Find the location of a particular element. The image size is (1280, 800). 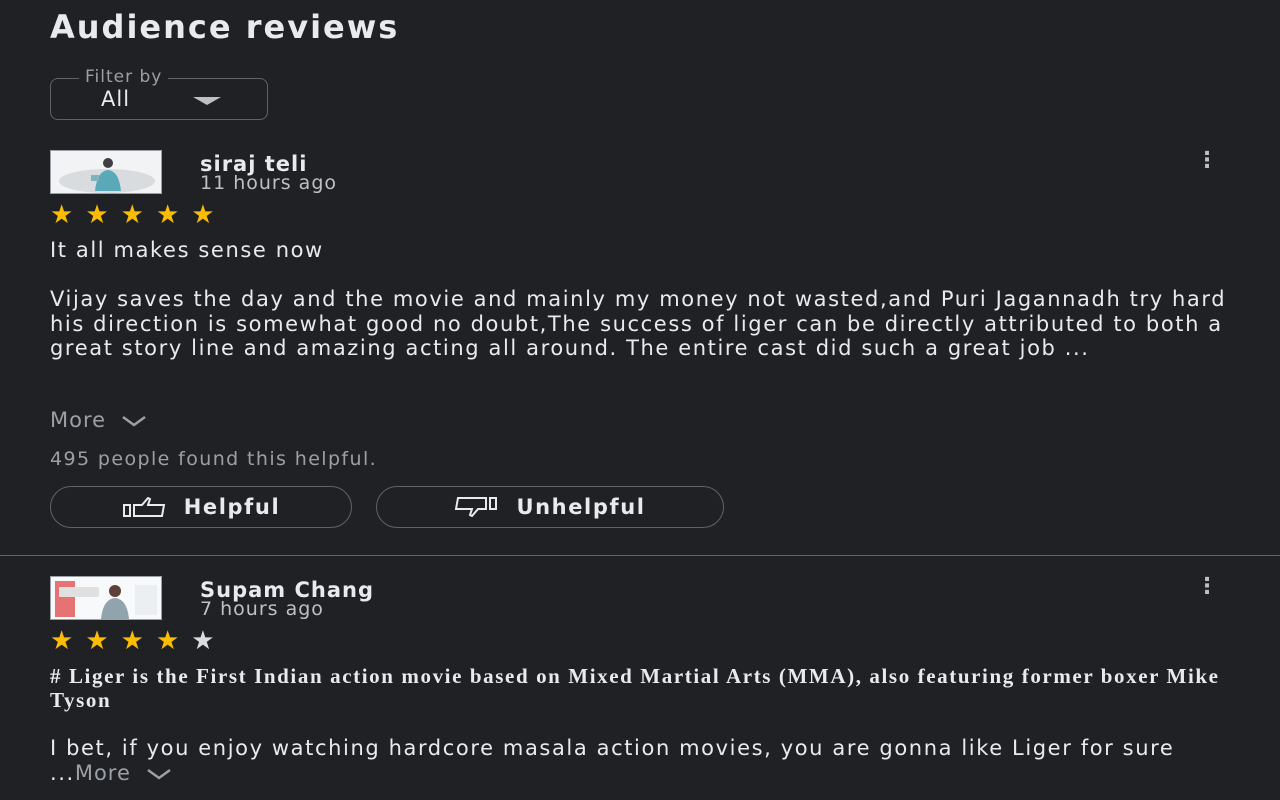

dropdown-arrow-icon is located at coordinates (207, 101).